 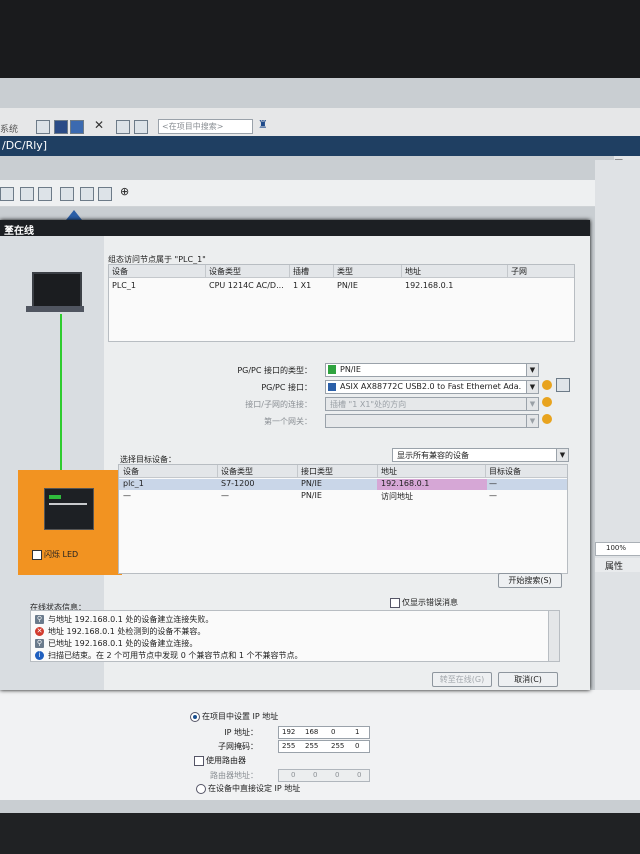 I want to click on properties-icon, so click(x=563, y=385).